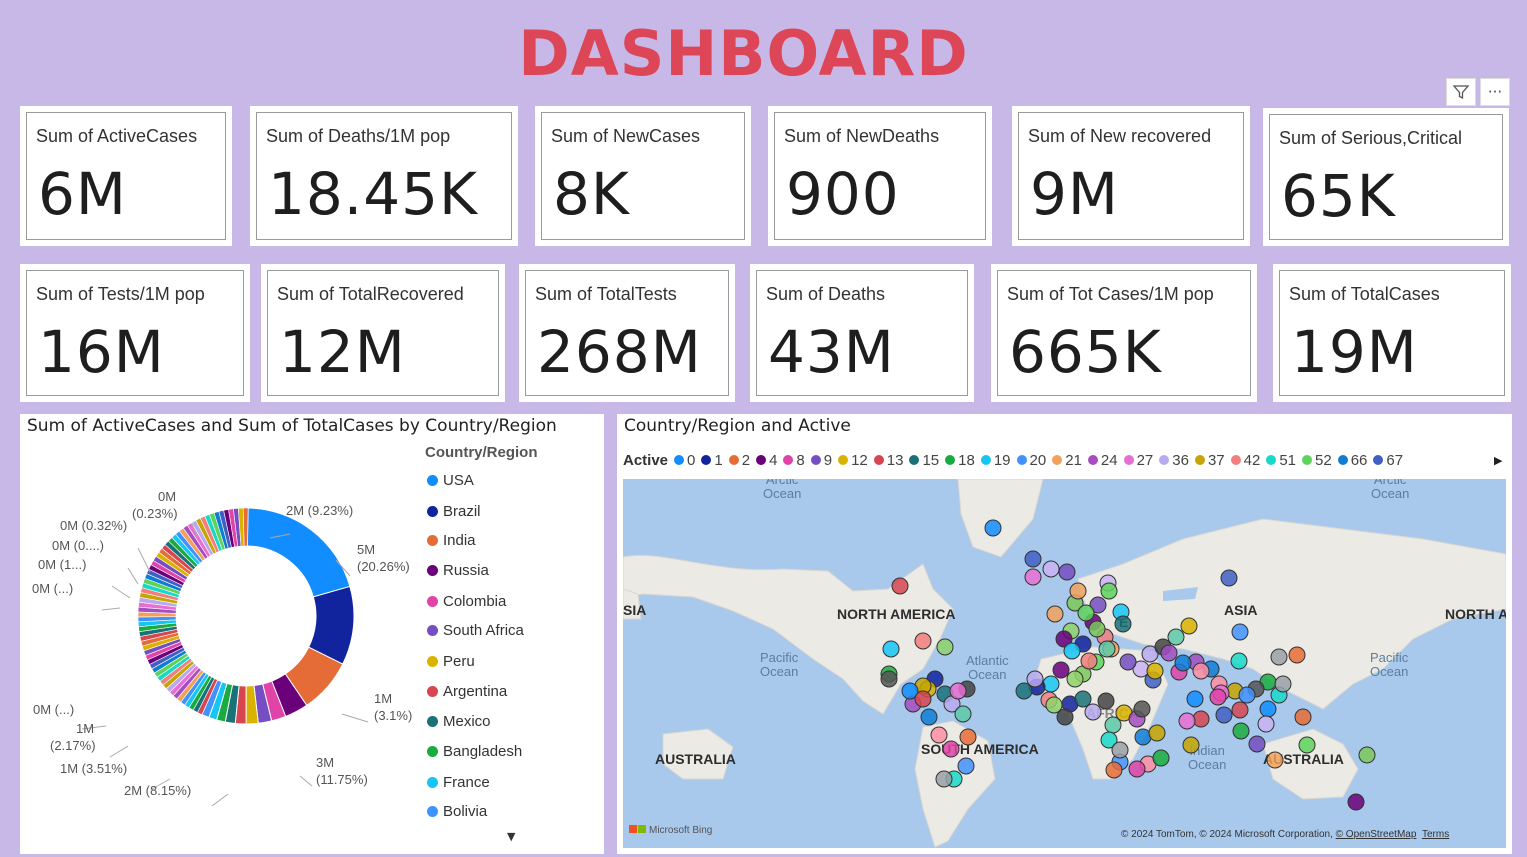 Image resolution: width=1527 pixels, height=857 pixels. Describe the element at coordinates (643, 176) in the screenshot. I see `card-new-cases: Sum of NewCases 8K` at that location.